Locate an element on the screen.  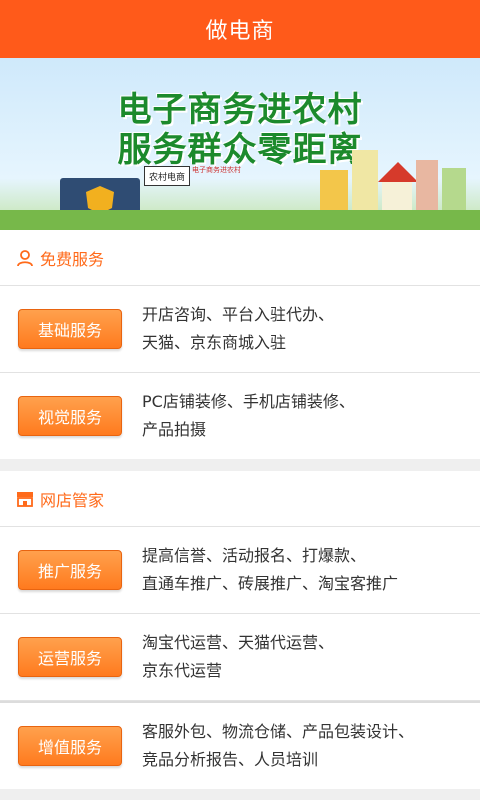
basic-service-button: 基础服务 is located at coordinates (70, 329).